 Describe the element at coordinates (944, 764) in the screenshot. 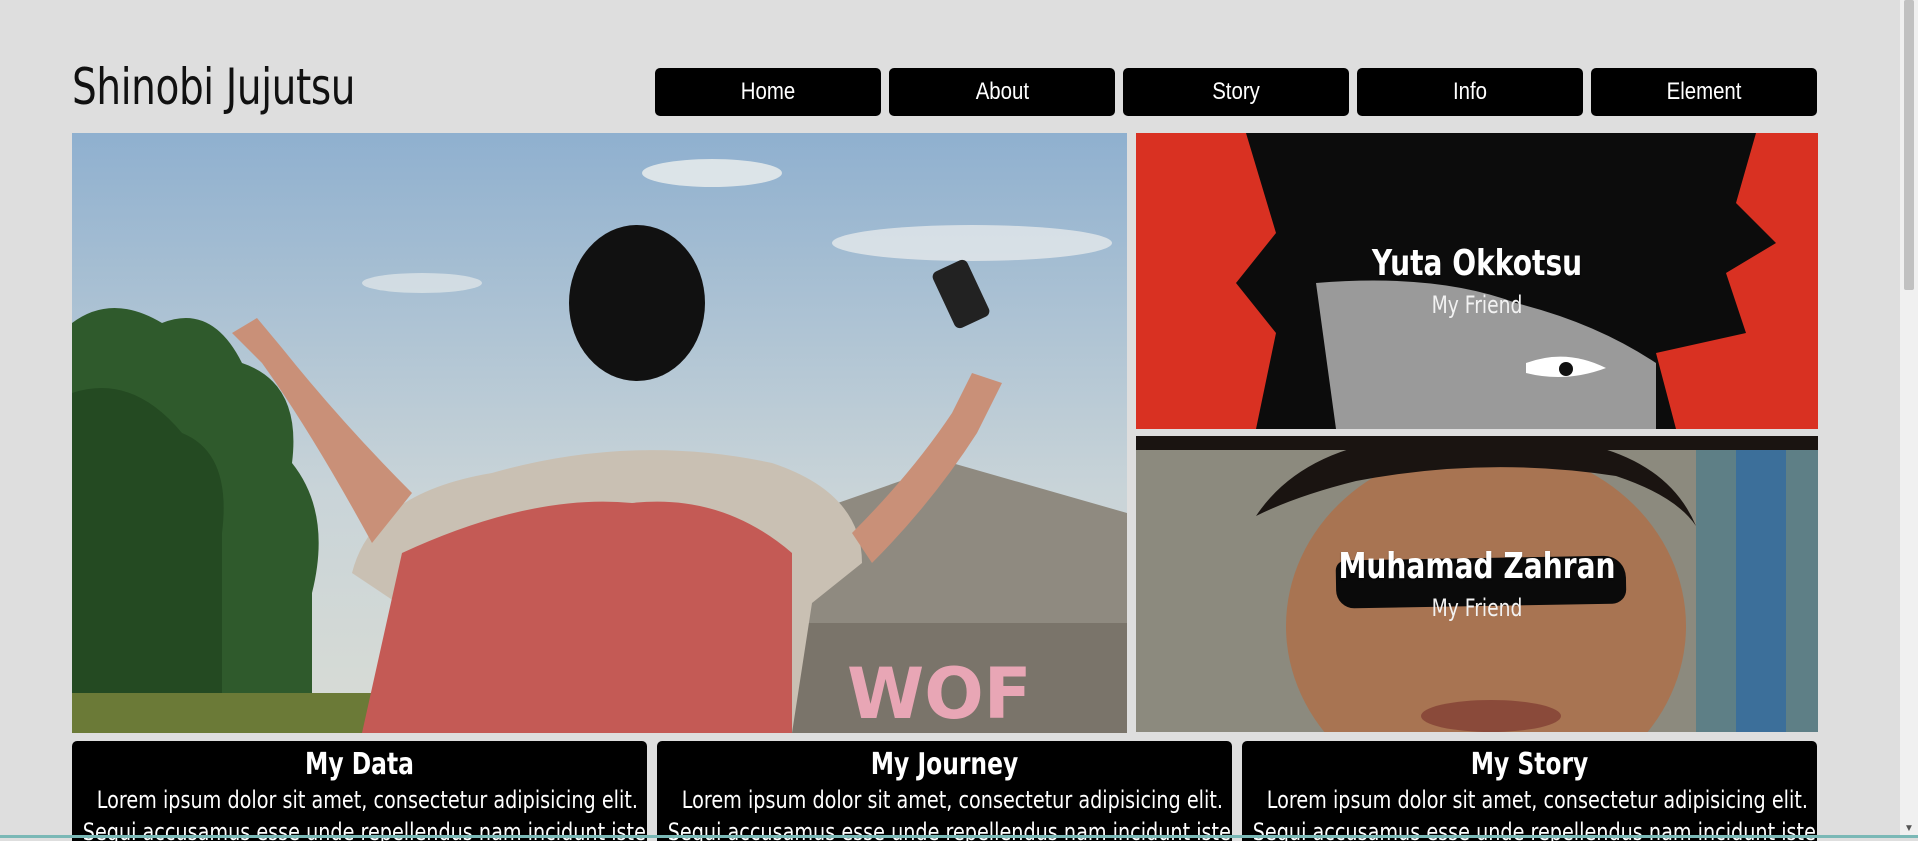

I see `box-title: My Journey` at that location.